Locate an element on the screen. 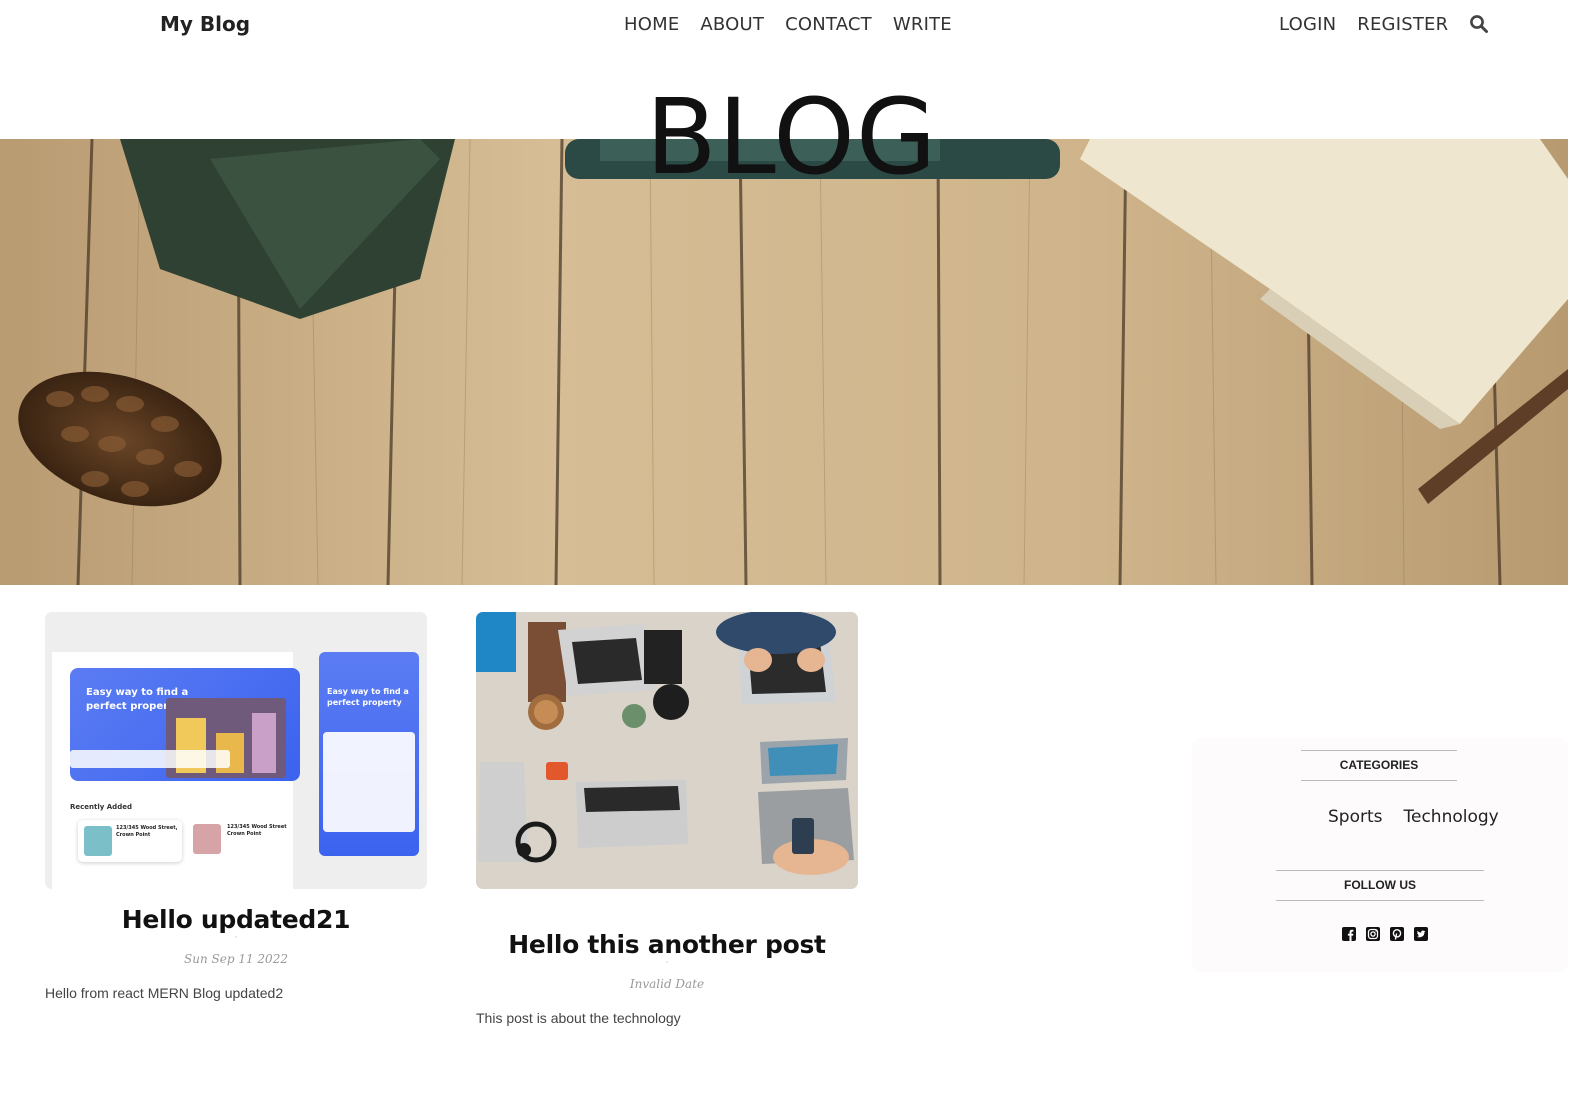  nav-register: REGISTER is located at coordinates (1402, 24).